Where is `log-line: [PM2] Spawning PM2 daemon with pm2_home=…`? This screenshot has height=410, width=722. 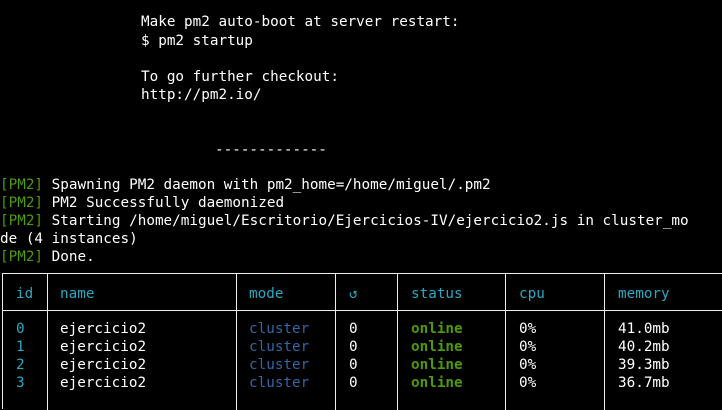
log-line: [PM2] Spawning PM2 daemon with pm2_home=… is located at coordinates (245, 185).